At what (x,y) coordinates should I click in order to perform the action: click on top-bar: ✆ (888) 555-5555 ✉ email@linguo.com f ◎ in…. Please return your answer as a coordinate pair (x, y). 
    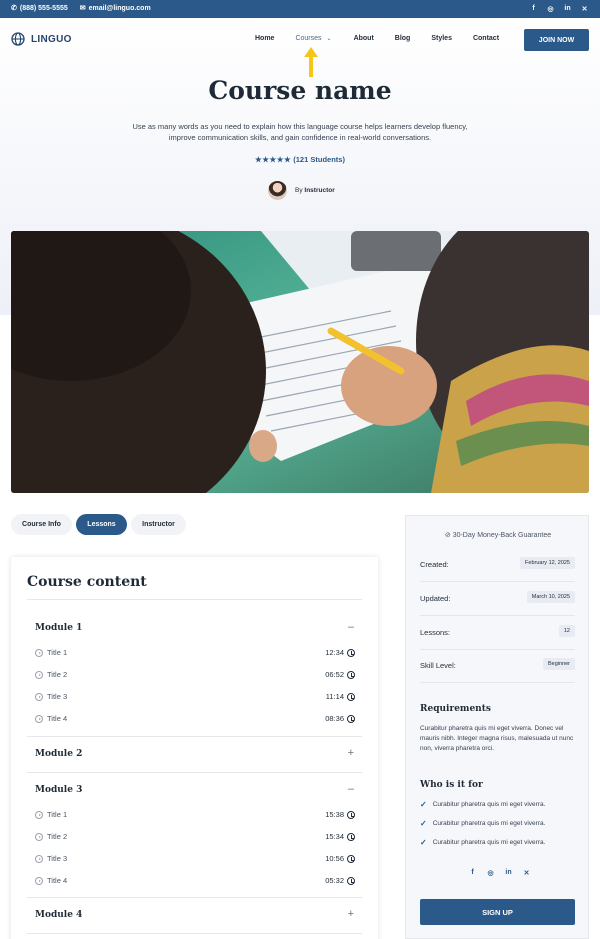
    Looking at the image, I should click on (300, 9).